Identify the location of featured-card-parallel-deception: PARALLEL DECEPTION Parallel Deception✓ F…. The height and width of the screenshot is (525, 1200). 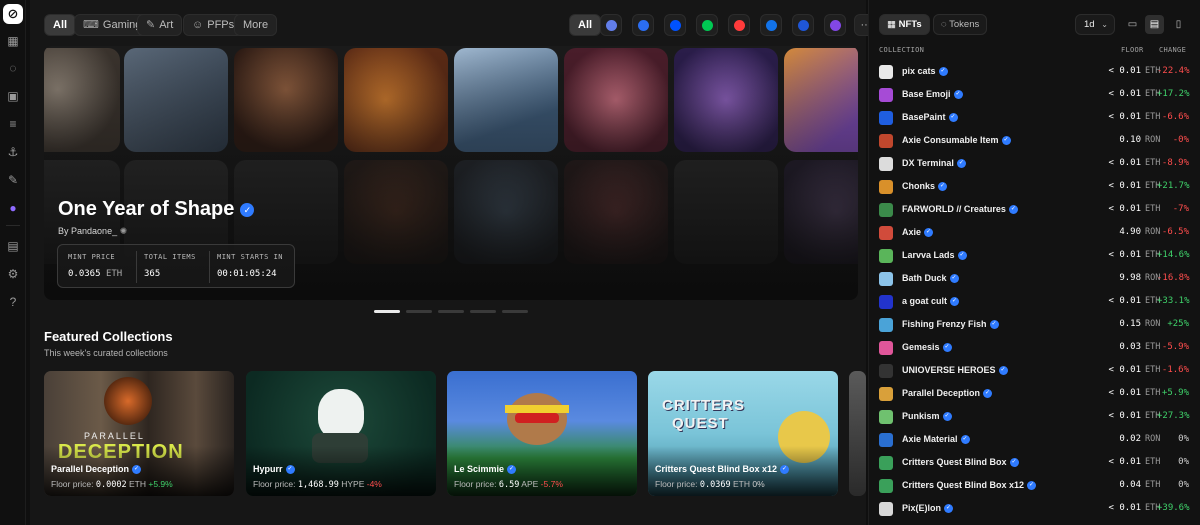
(139, 433).